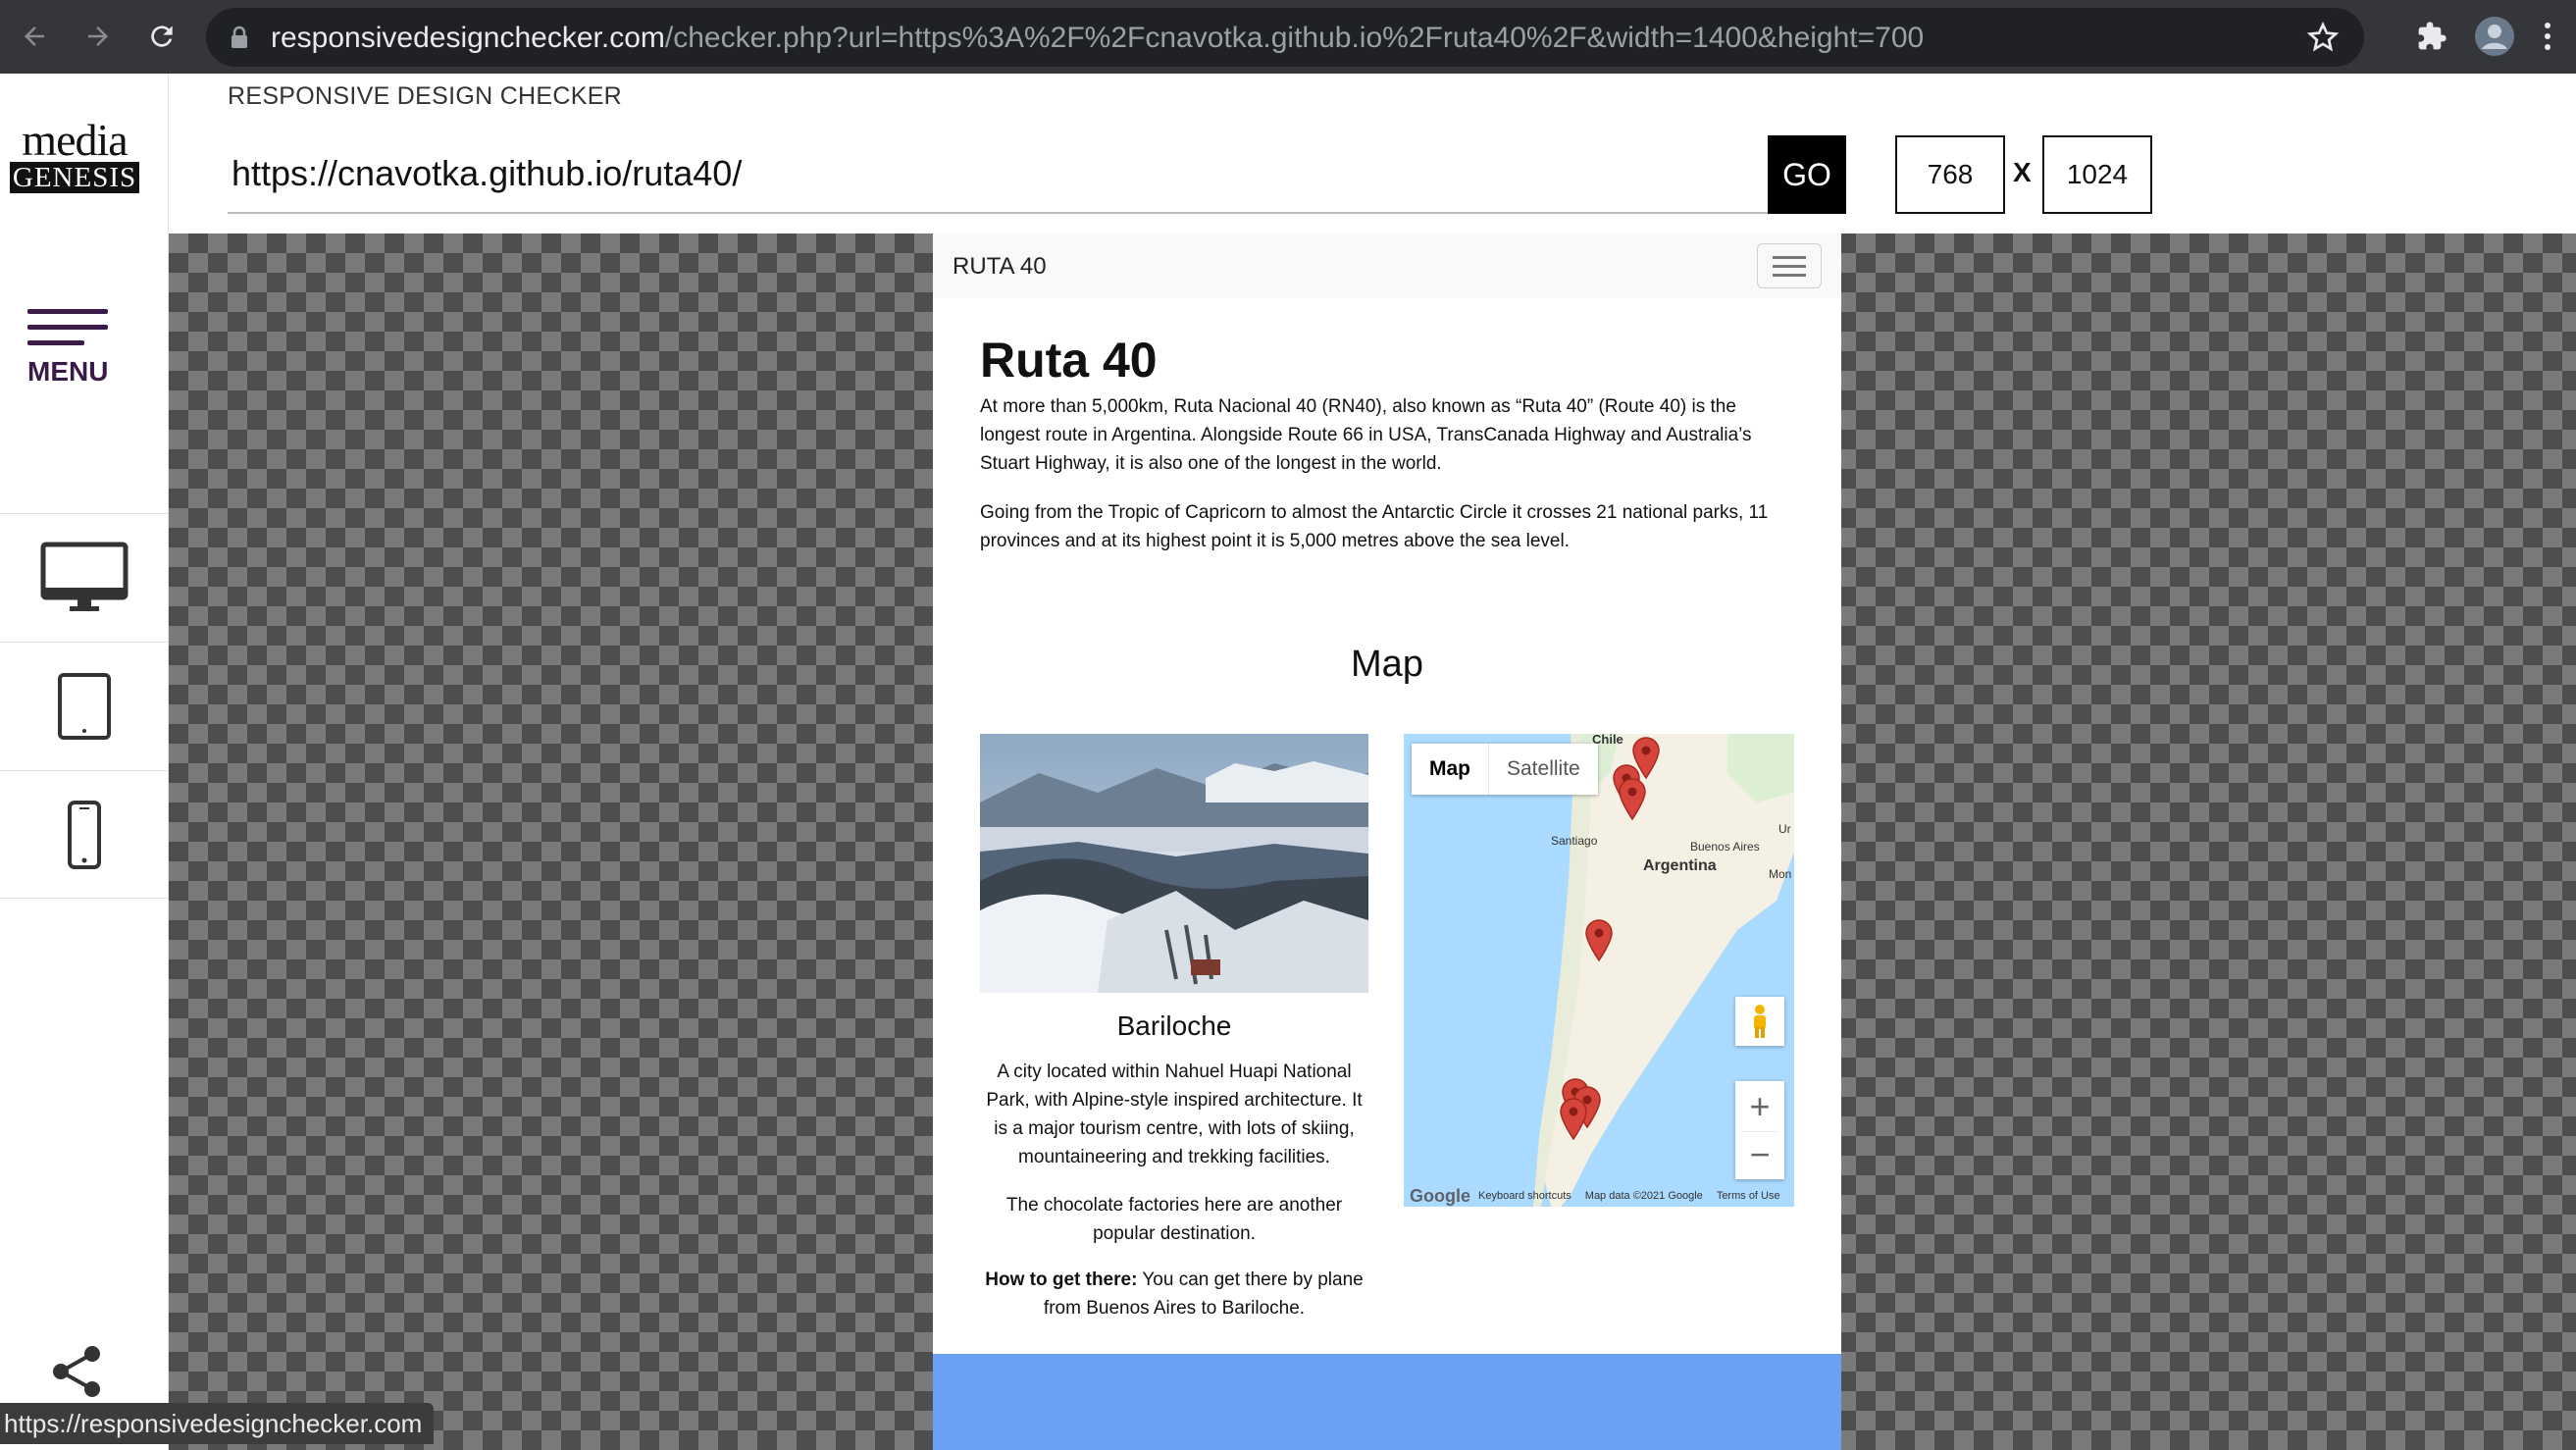 The width and height of the screenshot is (2576, 1450). What do you see at coordinates (1061, 1279) in the screenshot?
I see `how-to-get-there-label: How to get there:` at bounding box center [1061, 1279].